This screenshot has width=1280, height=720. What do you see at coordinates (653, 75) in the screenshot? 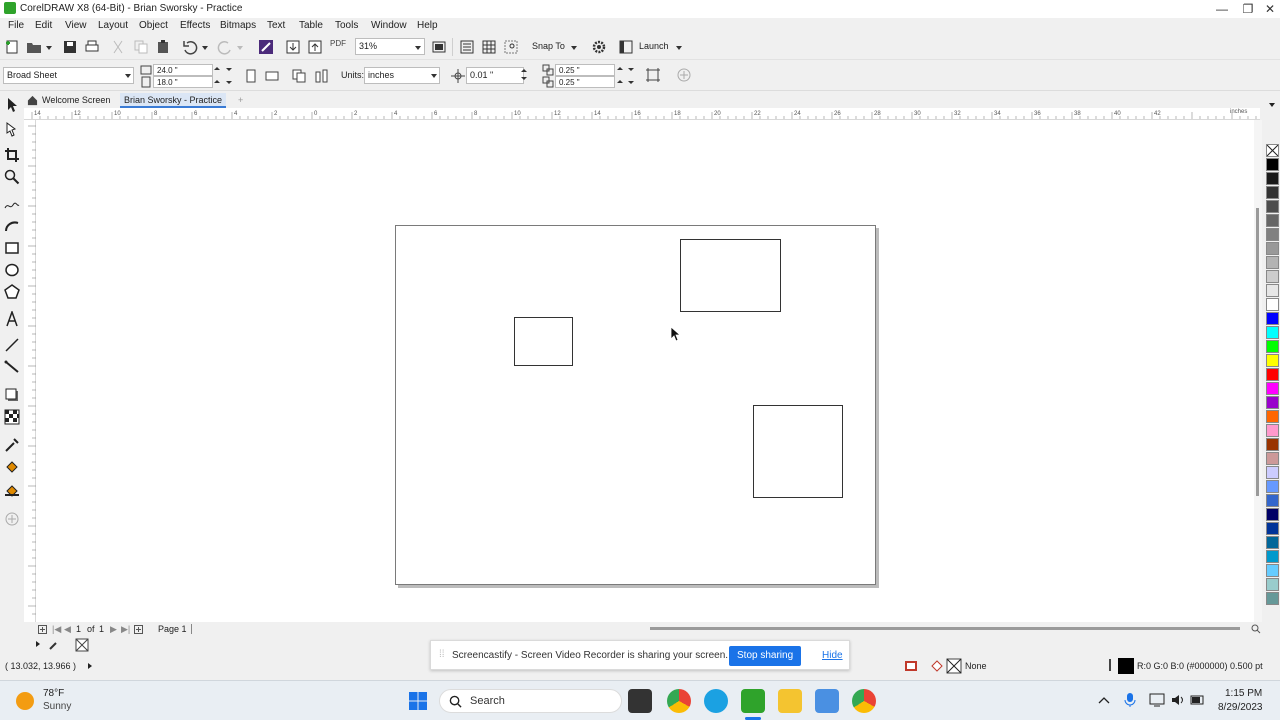
I see `edit-bleed-icon` at bounding box center [653, 75].